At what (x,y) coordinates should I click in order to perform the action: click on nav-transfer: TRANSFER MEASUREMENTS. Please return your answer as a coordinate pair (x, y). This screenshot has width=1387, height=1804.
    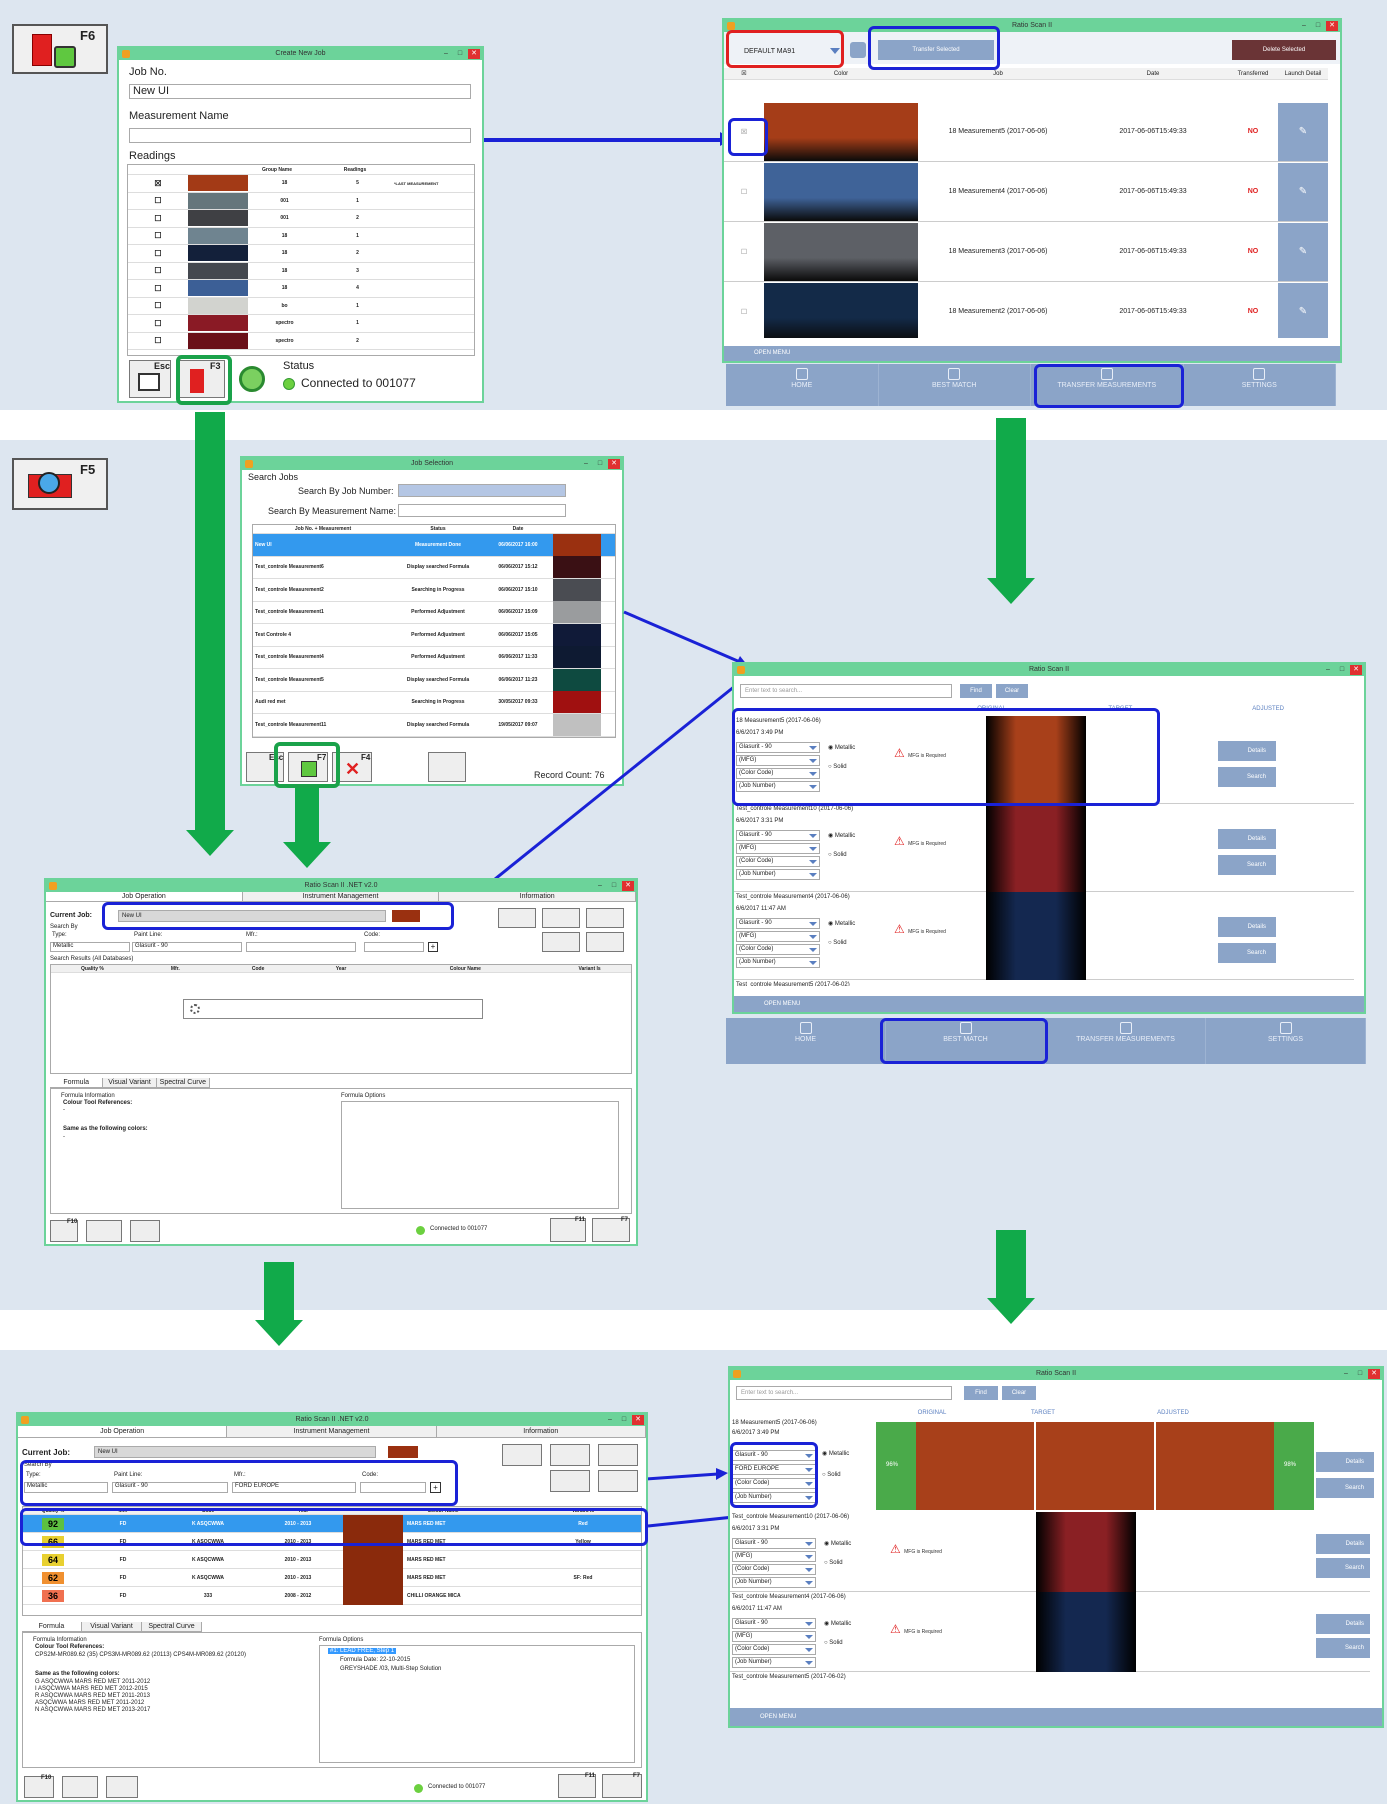
    Looking at the image, I should click on (1126, 1041).